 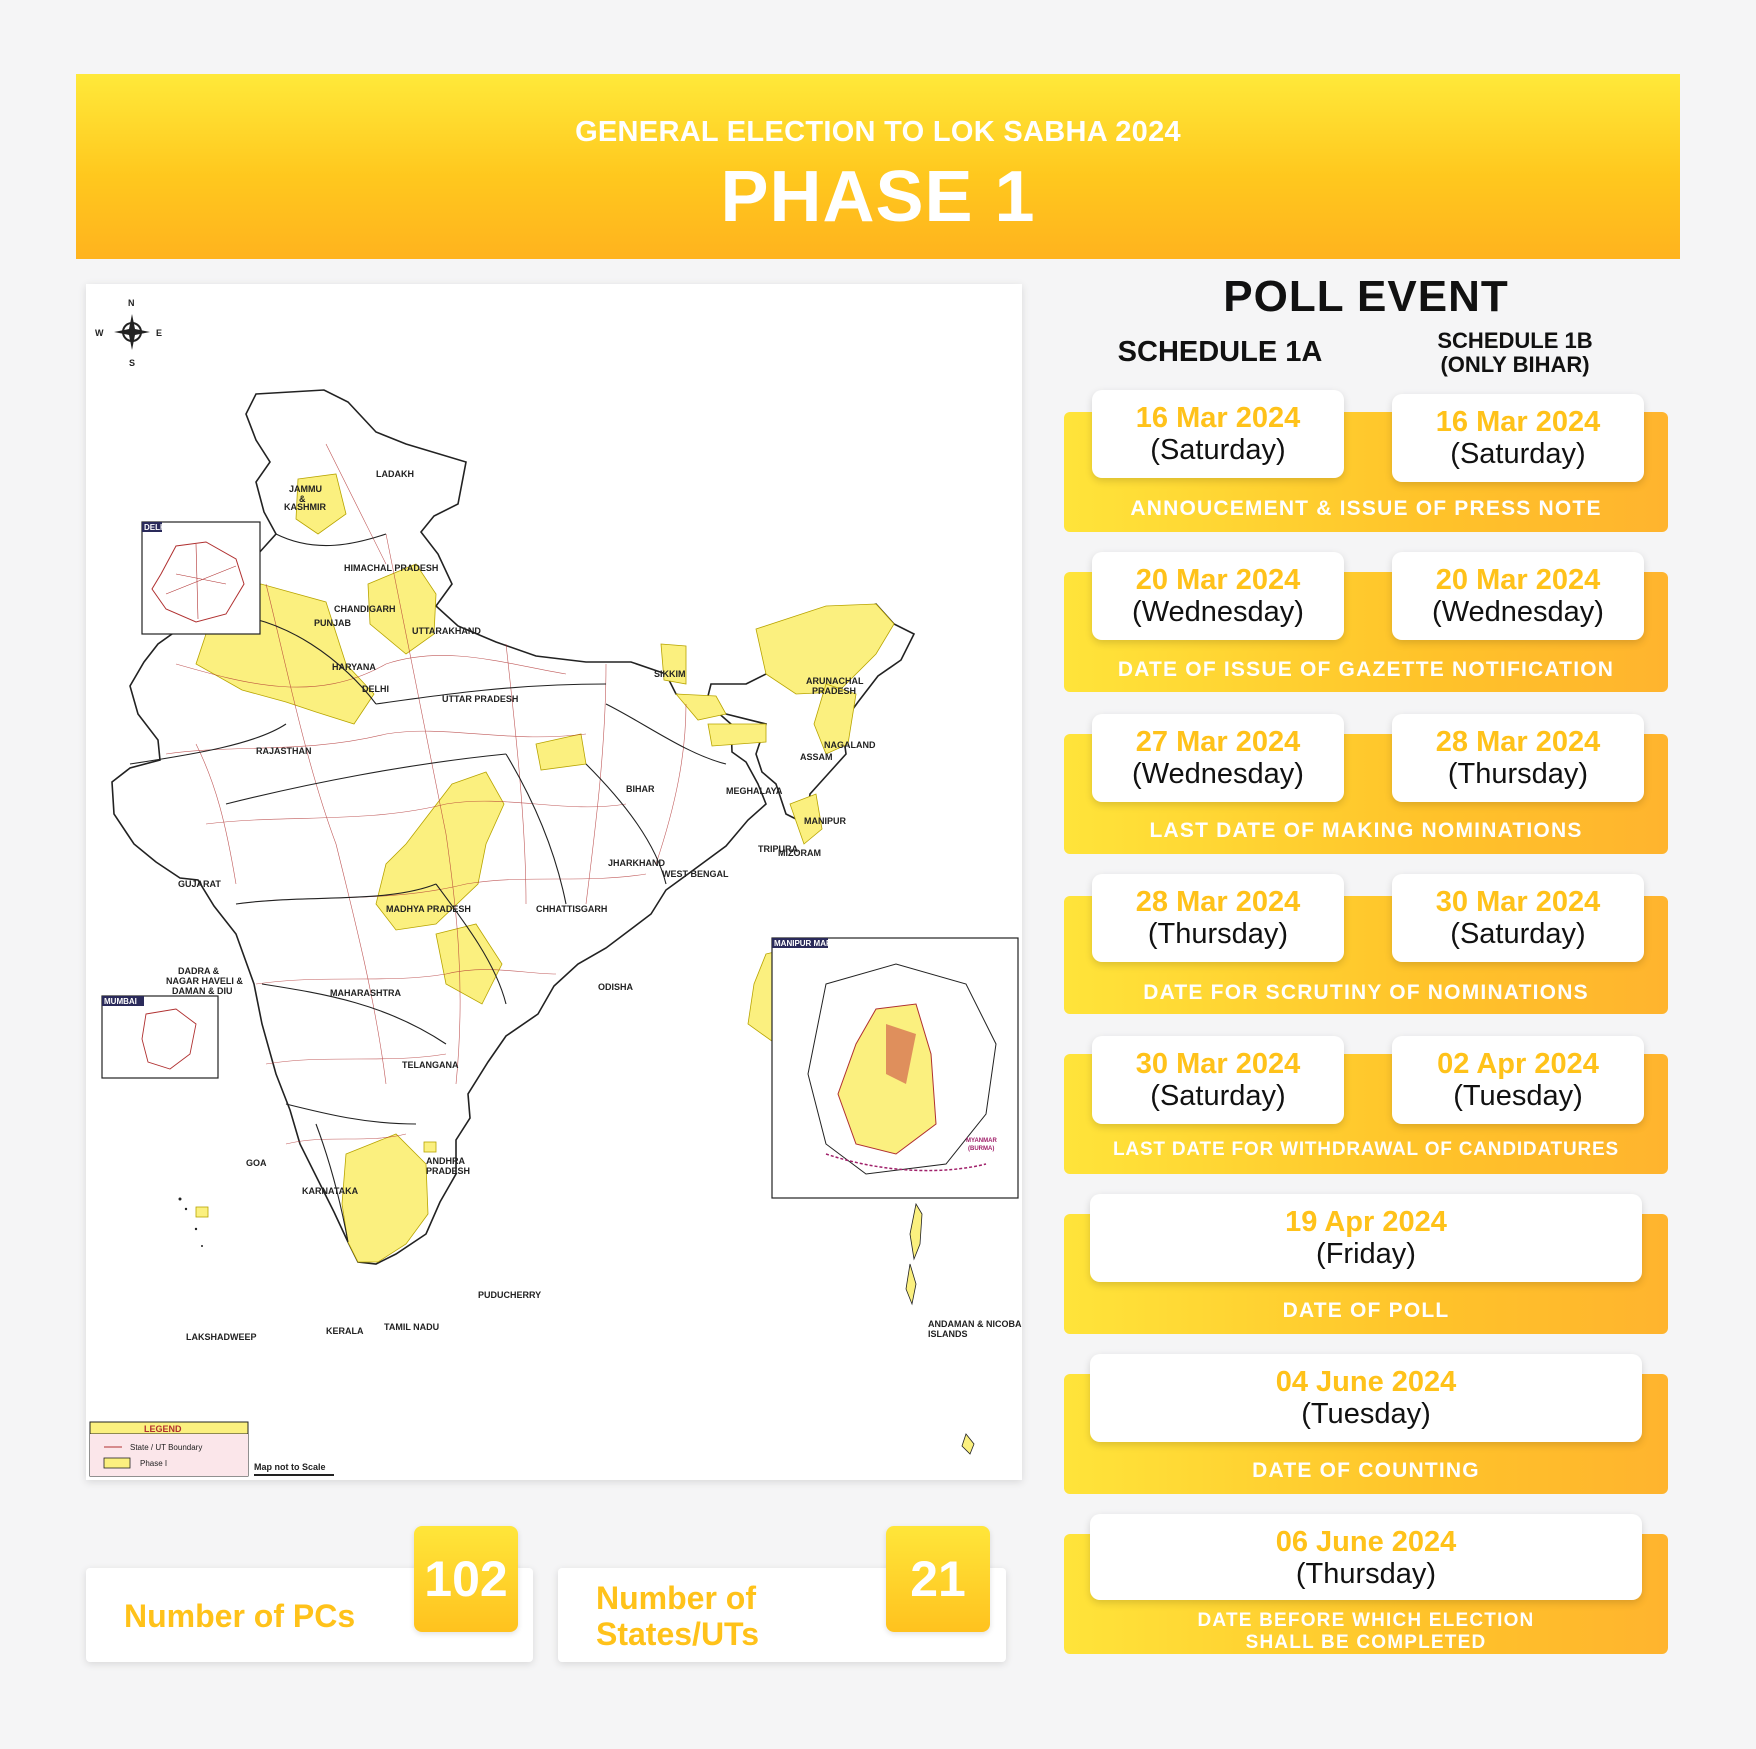 I want to click on schedule-1b-date: 30 Mar 2024 (Saturday), so click(x=1518, y=918).